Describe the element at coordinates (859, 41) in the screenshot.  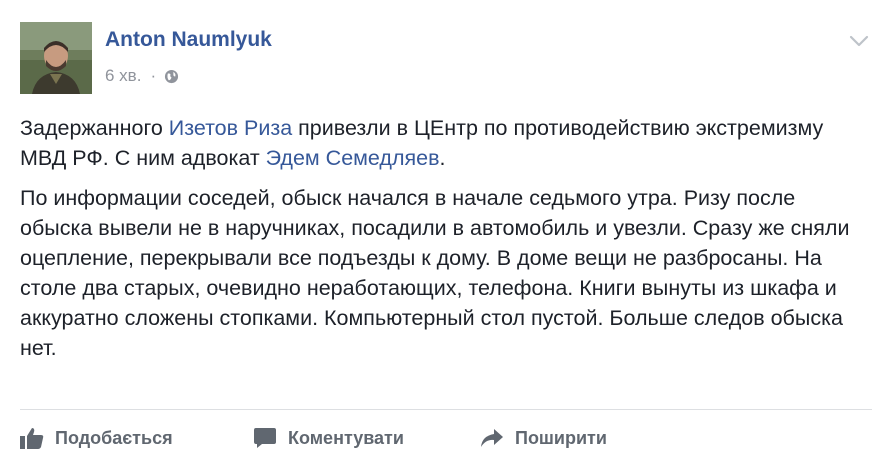
I see `chevron-down-icon` at that location.